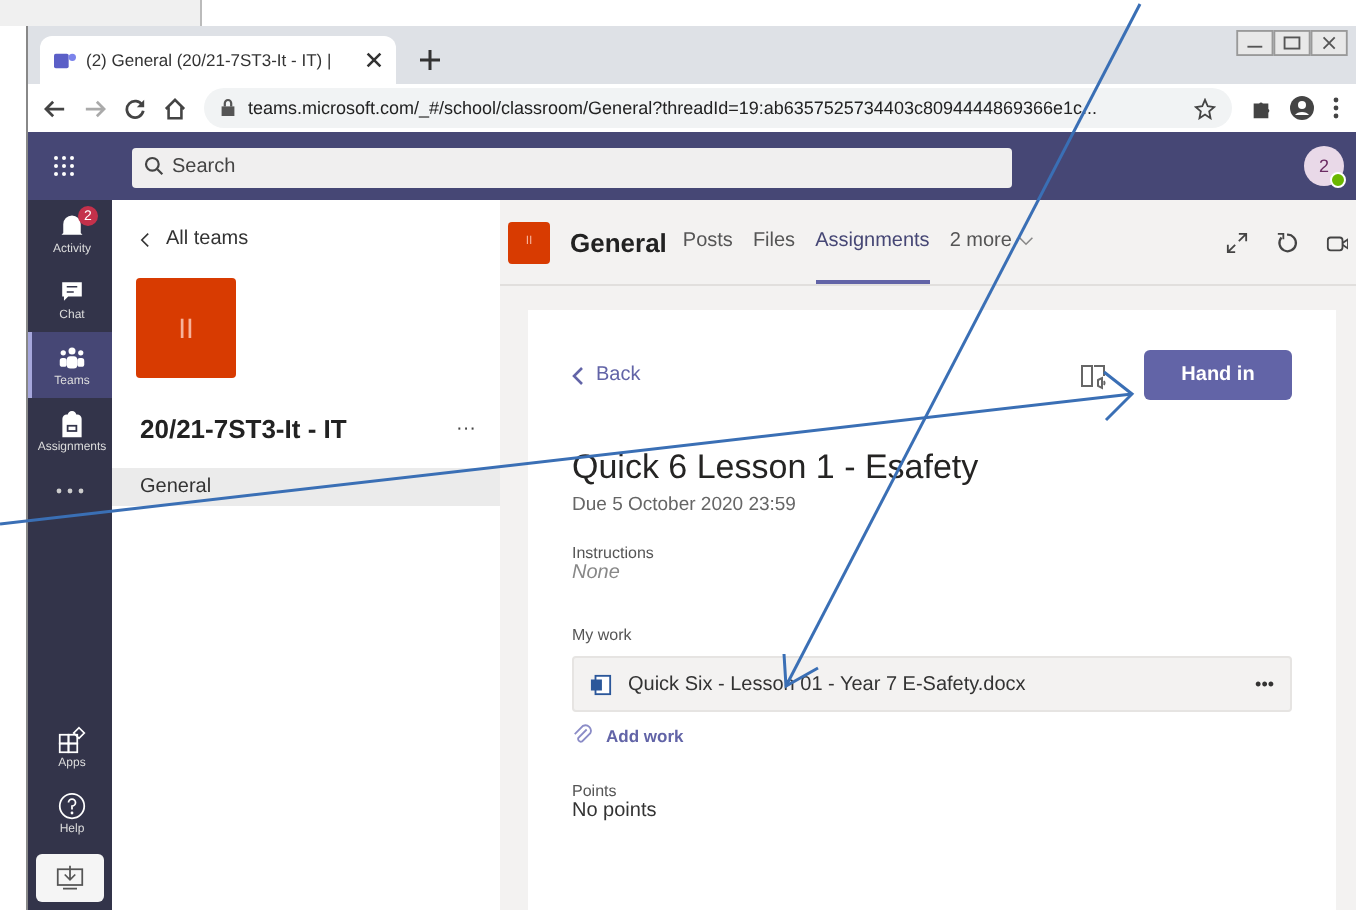  I want to click on close-icon, so click(374, 60).